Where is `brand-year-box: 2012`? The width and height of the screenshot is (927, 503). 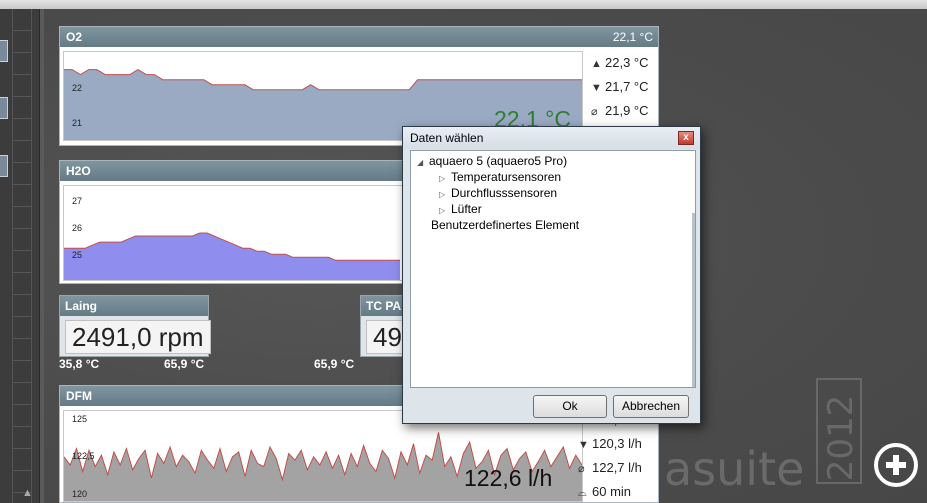
brand-year-box: 2012 is located at coordinates (839, 431).